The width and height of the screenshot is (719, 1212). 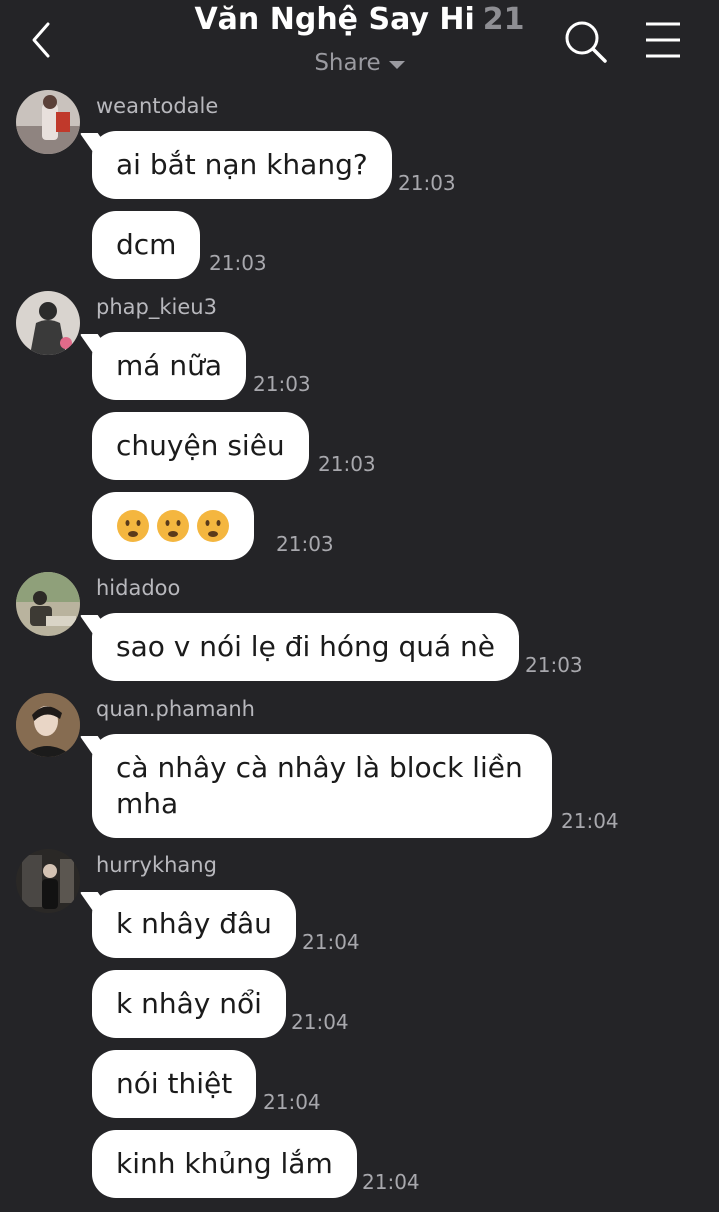 I want to click on avatar-hurrykhang, so click(x=48, y=881).